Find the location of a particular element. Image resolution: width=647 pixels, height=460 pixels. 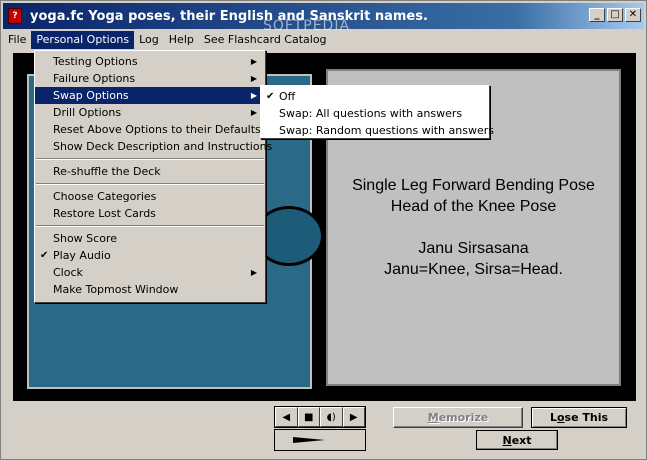

menu-item-reset-options: Reset Above Options to their Defaults is located at coordinates (150, 129).